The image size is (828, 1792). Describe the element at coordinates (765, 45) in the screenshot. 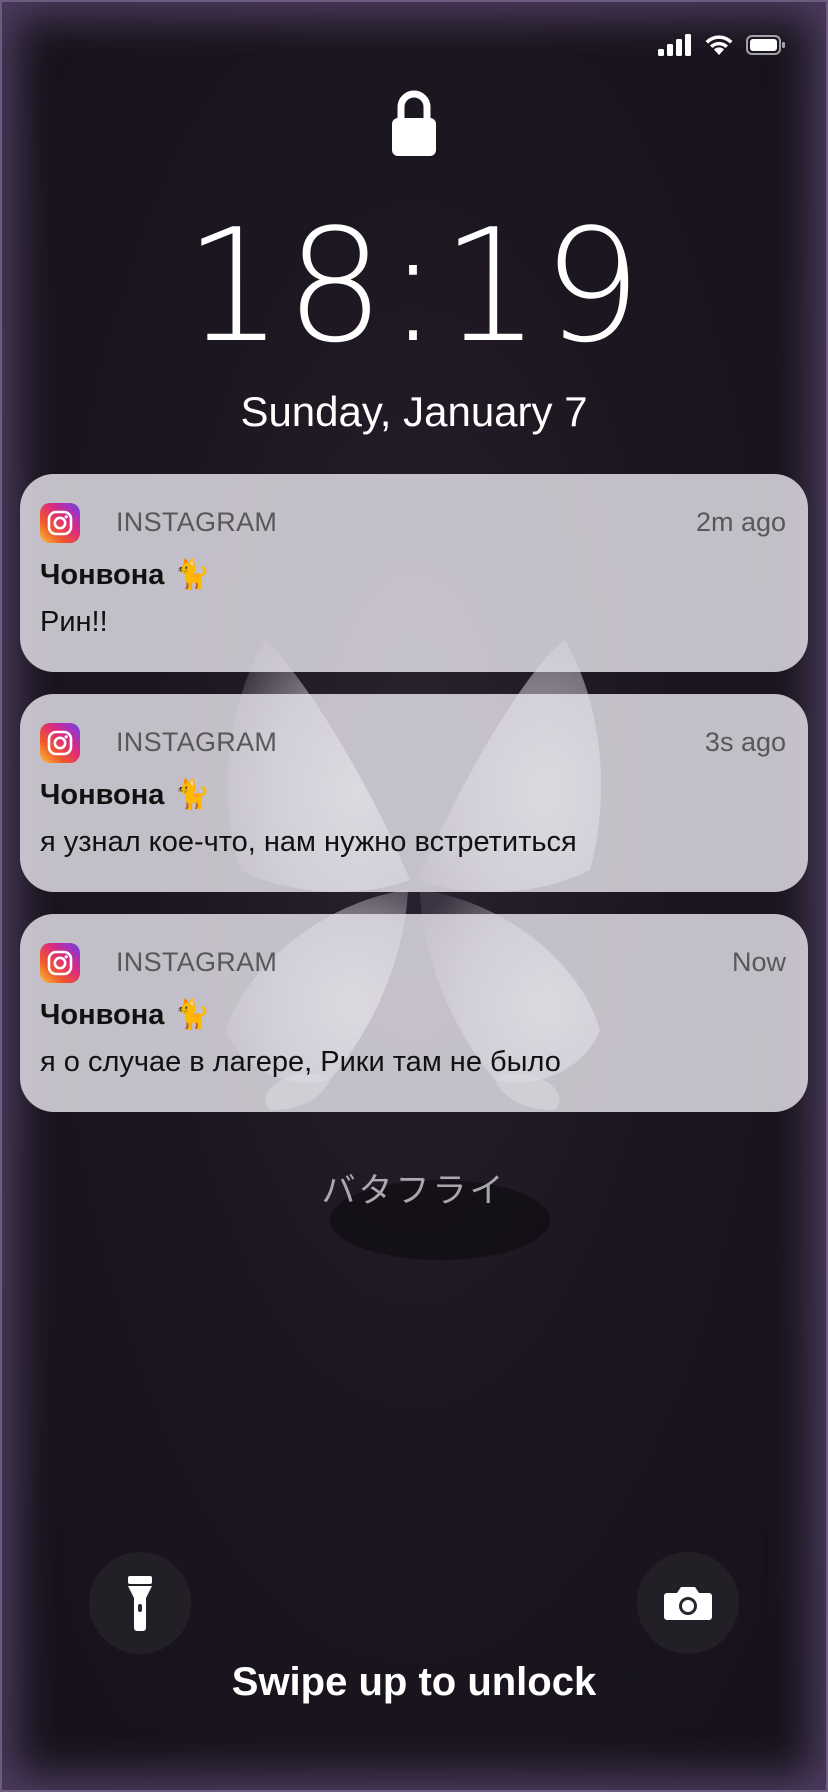

I see `battery-icon` at that location.